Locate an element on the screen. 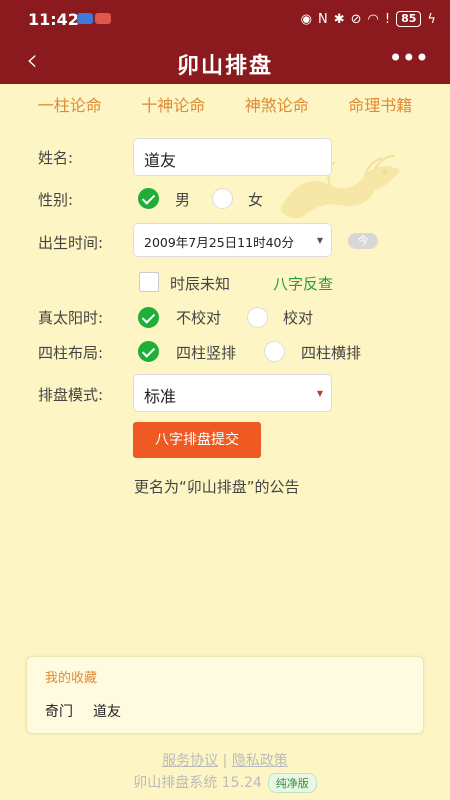 This screenshot has width=450, height=800. tab-books: 命理书籍 is located at coordinates (380, 104).